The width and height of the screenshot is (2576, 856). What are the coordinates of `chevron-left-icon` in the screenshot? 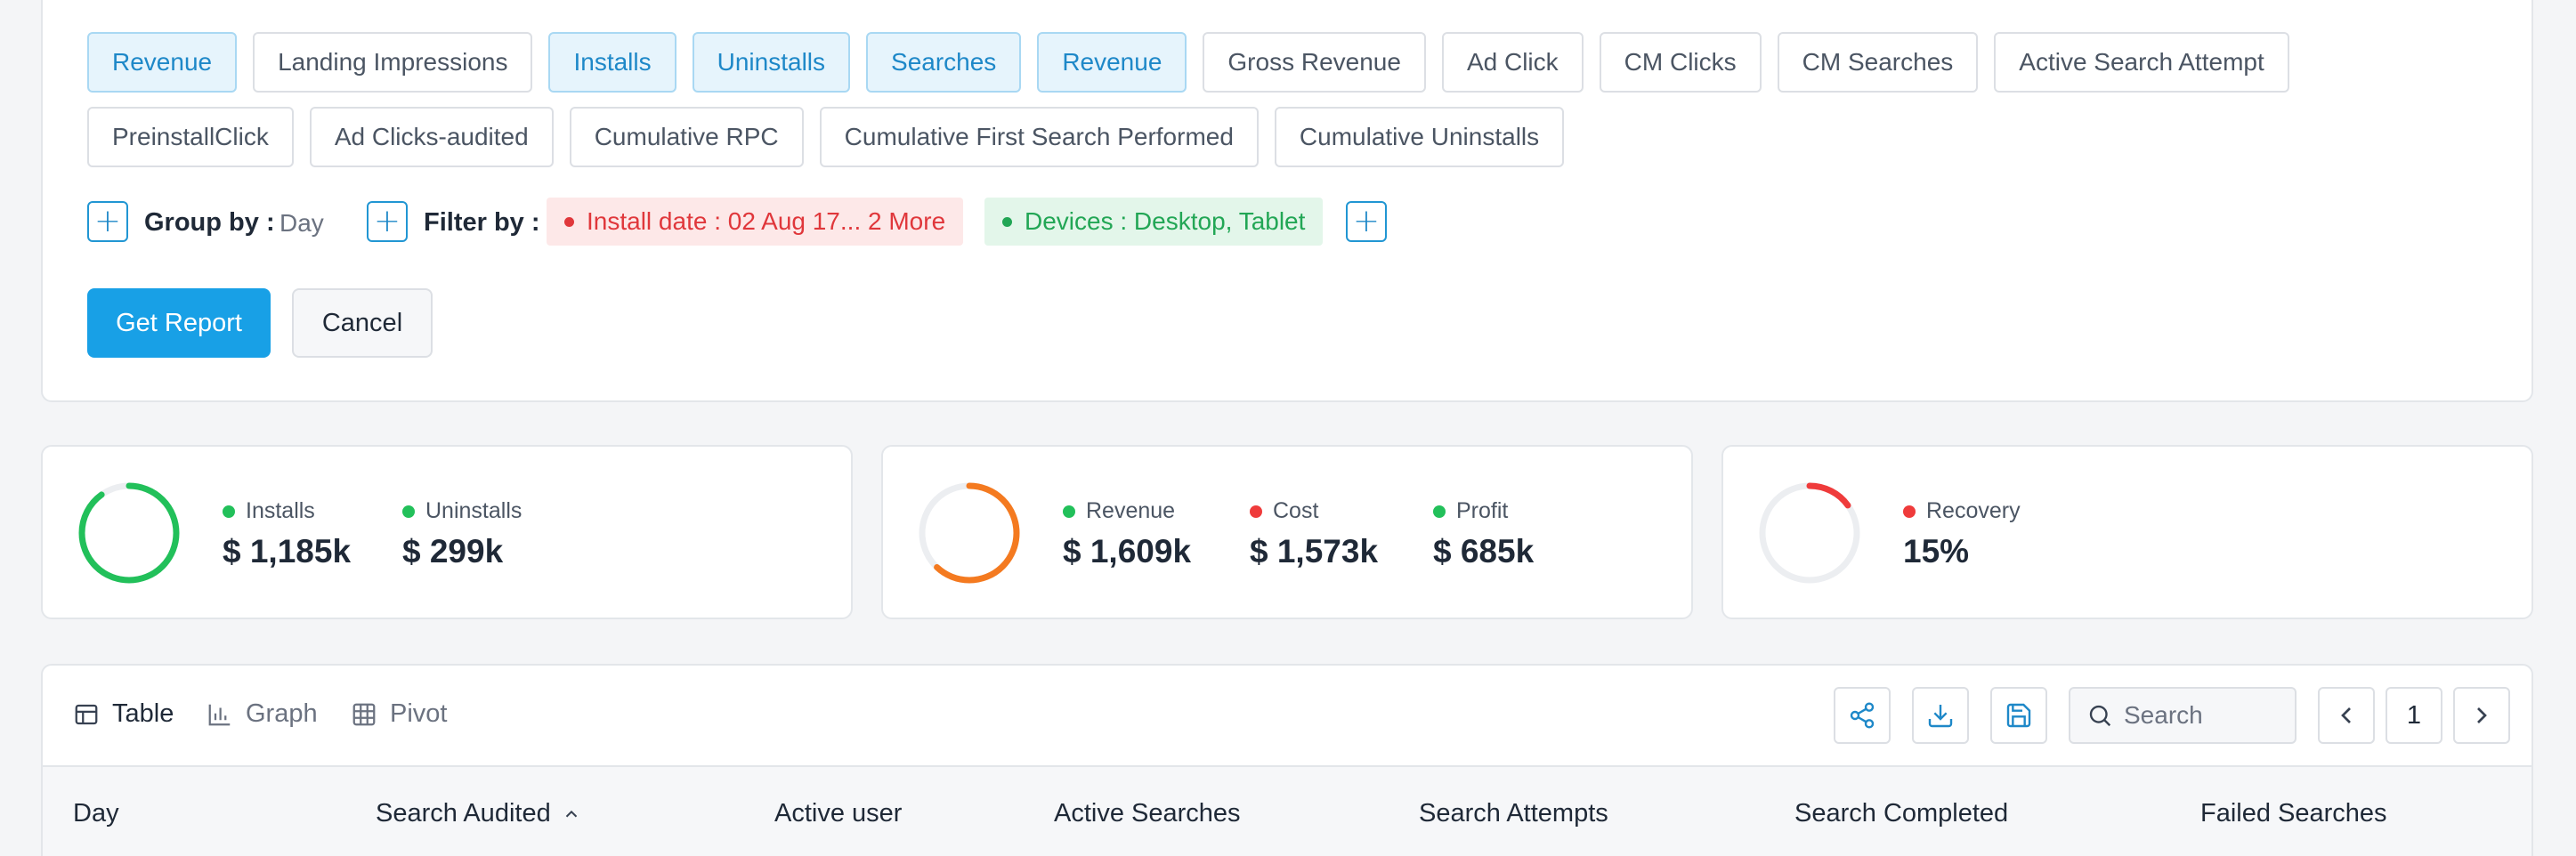 It's located at (2346, 715).